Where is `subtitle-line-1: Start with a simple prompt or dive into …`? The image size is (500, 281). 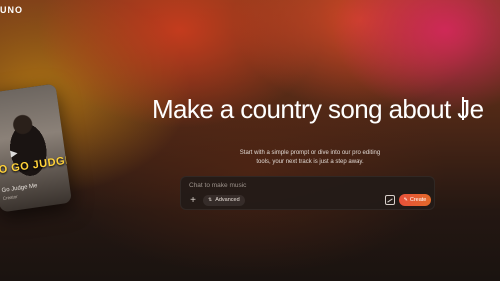
subtitle-line-1: Start with a simple prompt or dive into … is located at coordinates (310, 153).